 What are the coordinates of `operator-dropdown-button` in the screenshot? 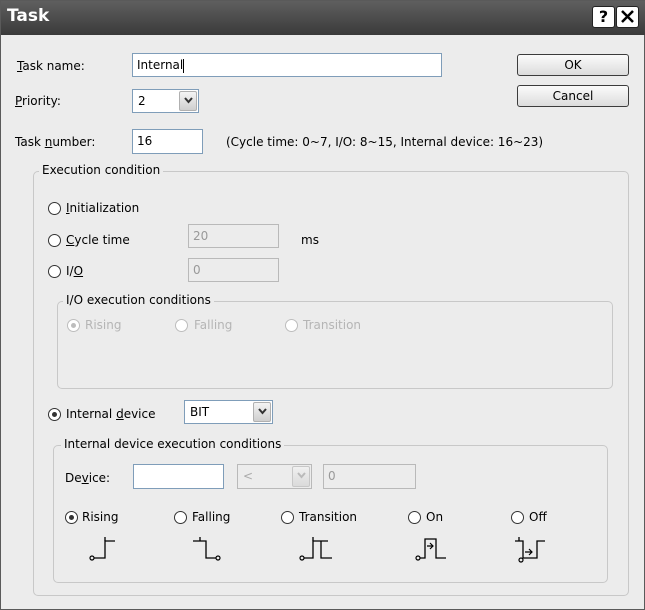 It's located at (301, 476).